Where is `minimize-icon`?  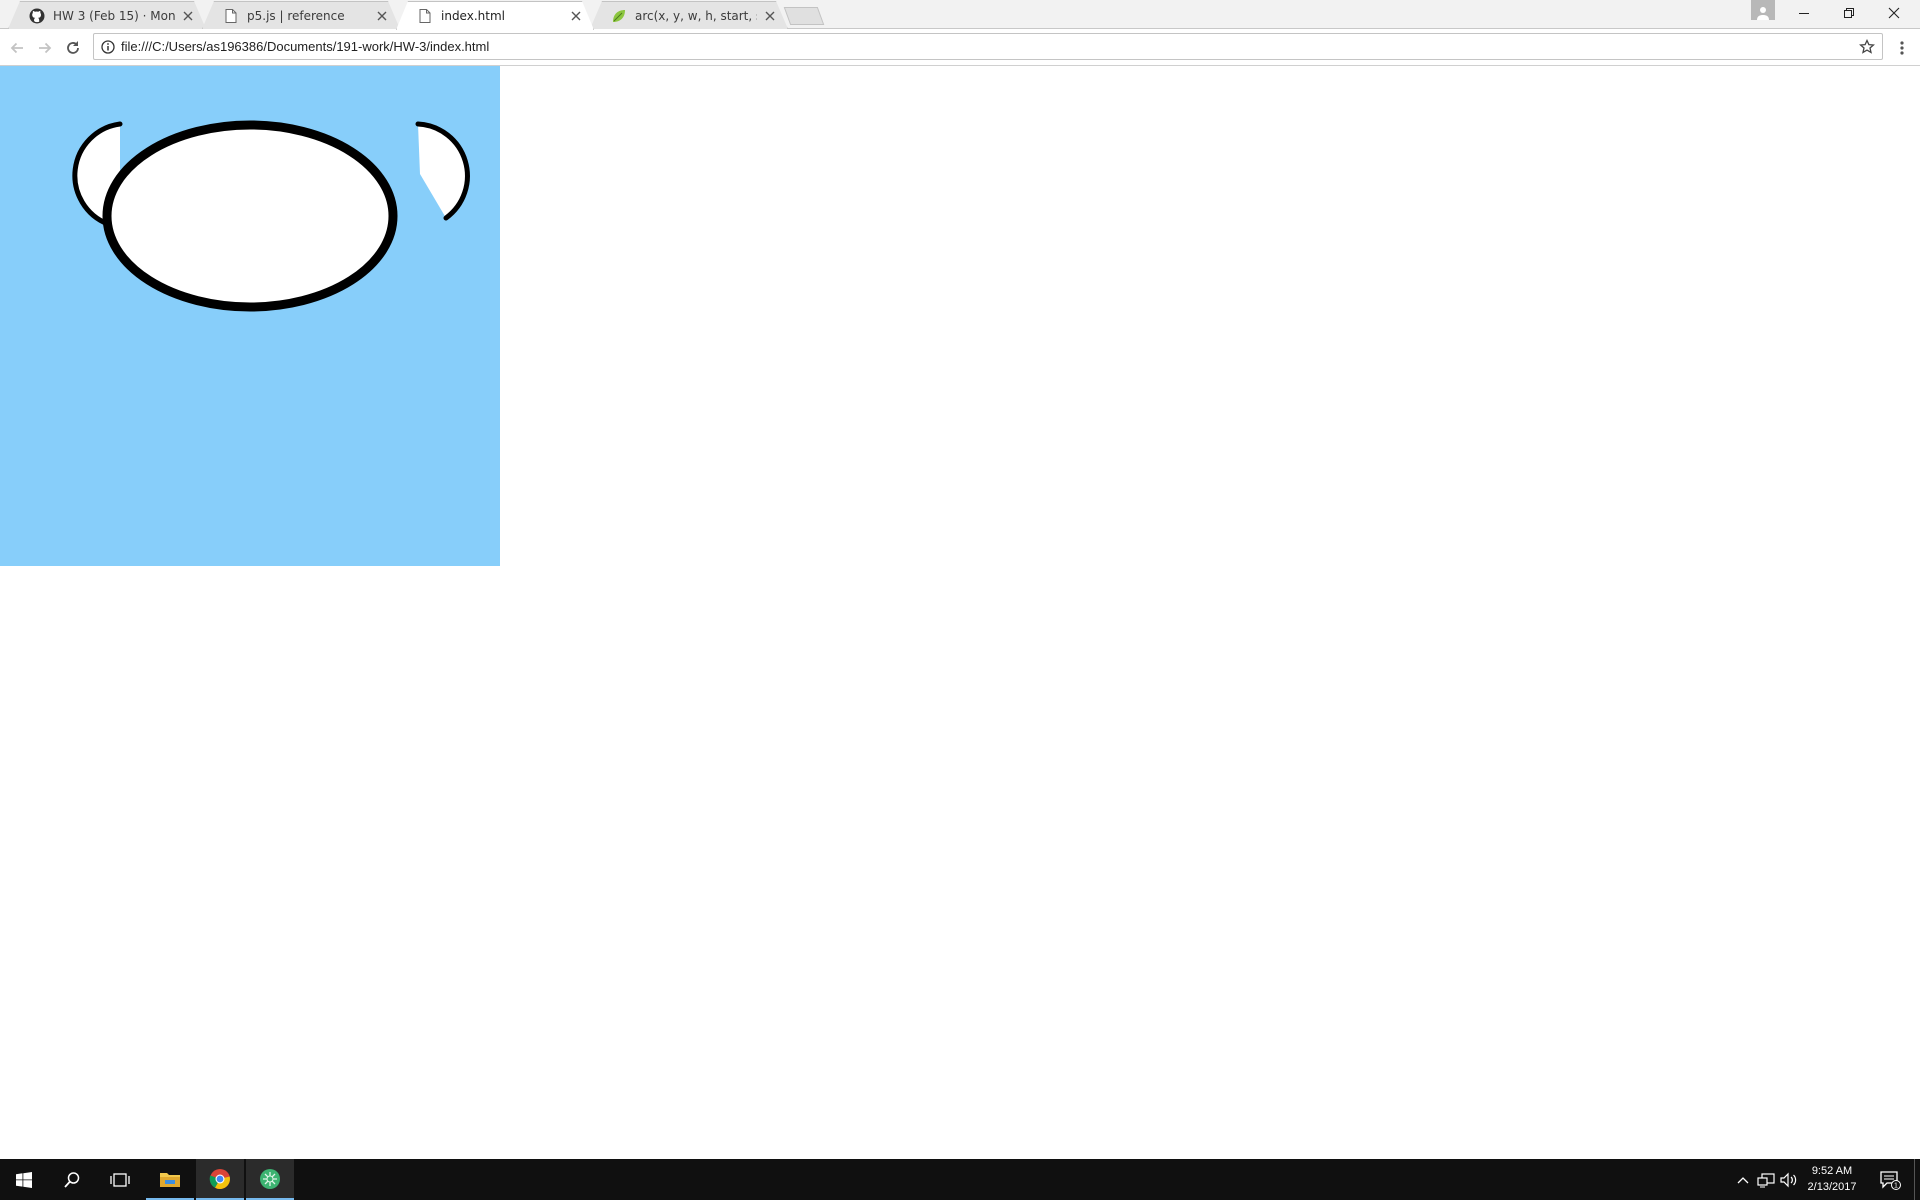
minimize-icon is located at coordinates (1804, 13).